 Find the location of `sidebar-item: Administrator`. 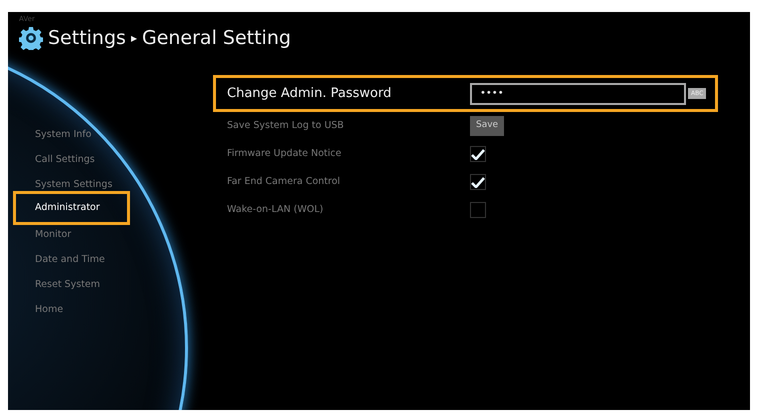

sidebar-item: Administrator is located at coordinates (71, 208).